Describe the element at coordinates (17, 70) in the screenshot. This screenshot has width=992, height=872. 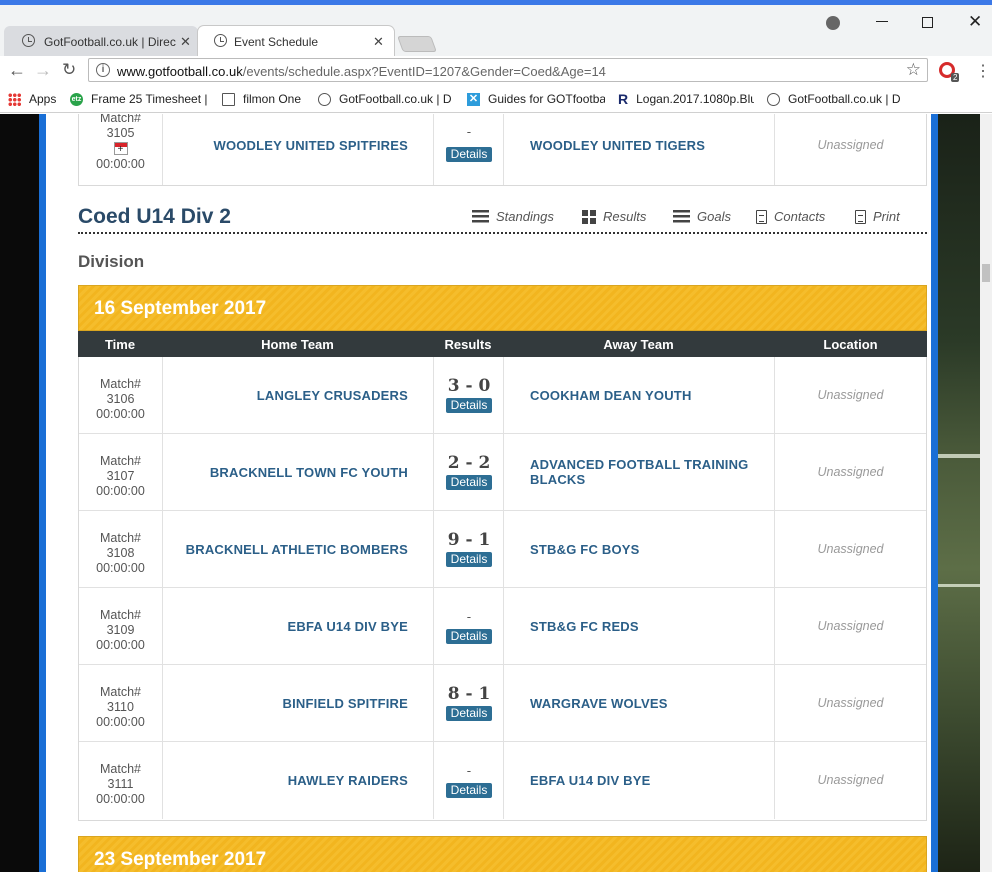
I see `back-icon: ←` at that location.